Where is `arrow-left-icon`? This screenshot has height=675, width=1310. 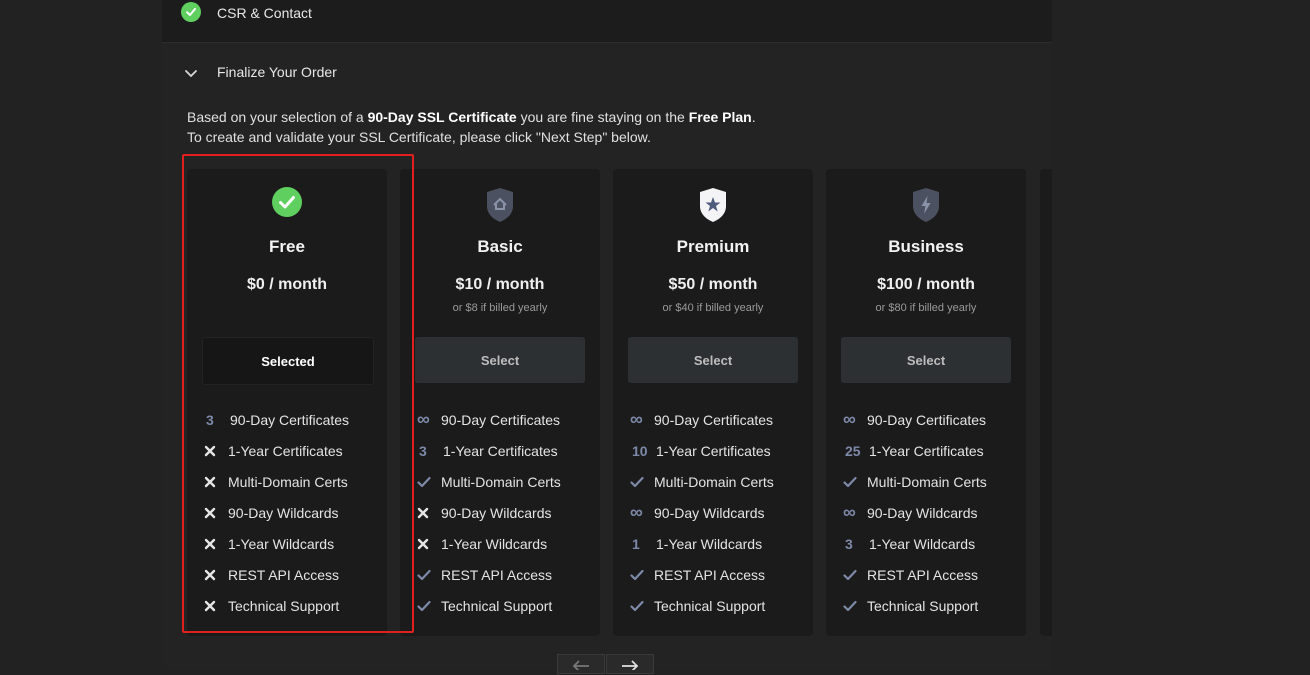
arrow-left-icon is located at coordinates (581, 666).